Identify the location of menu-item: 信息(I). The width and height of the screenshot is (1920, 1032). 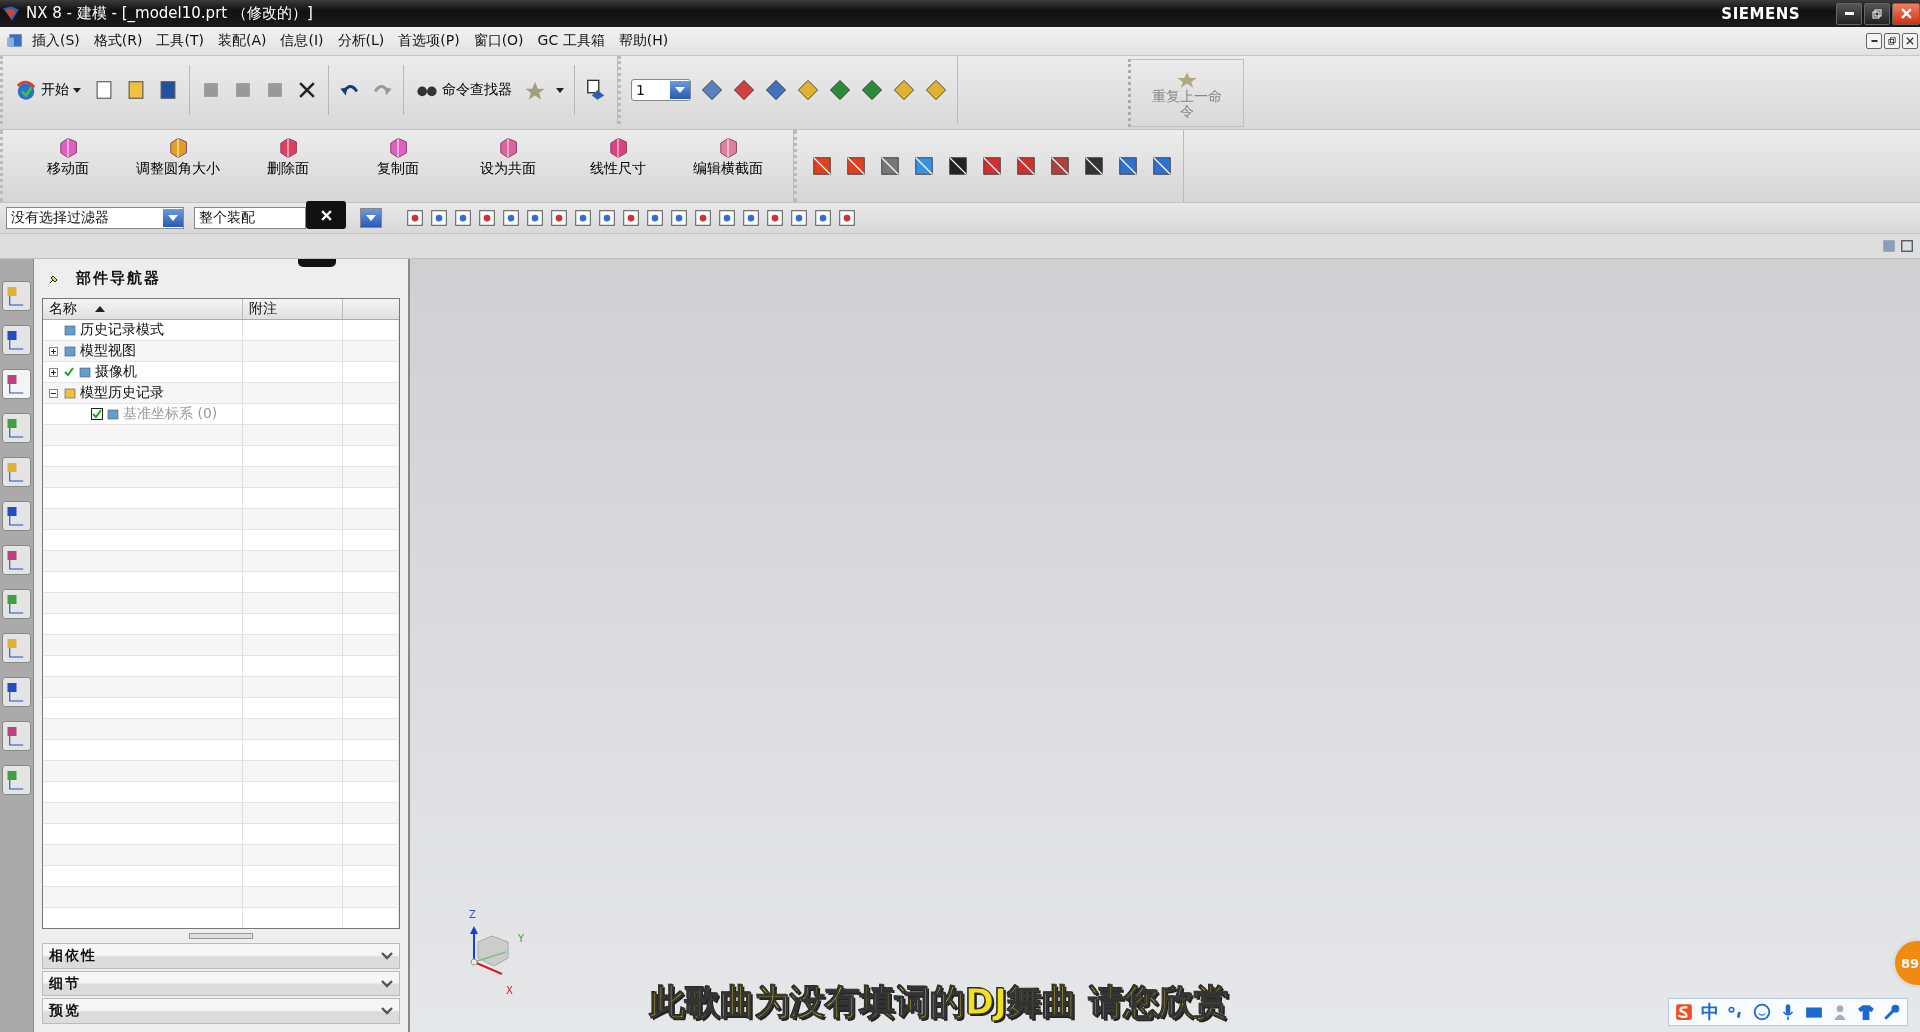
(302, 41).